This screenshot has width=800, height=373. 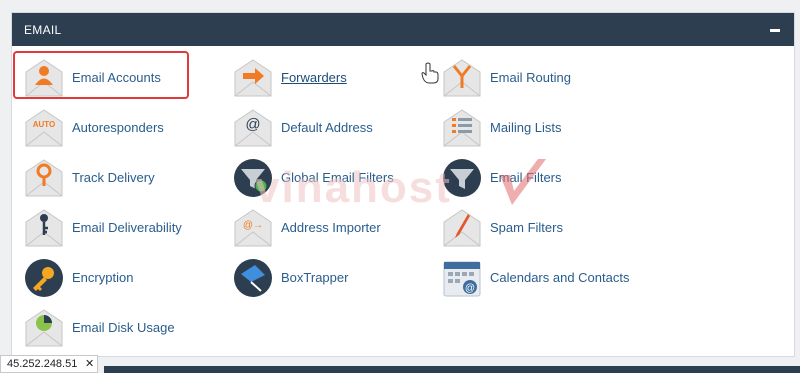 What do you see at coordinates (44, 278) in the screenshot?
I see `encryption-icon` at bounding box center [44, 278].